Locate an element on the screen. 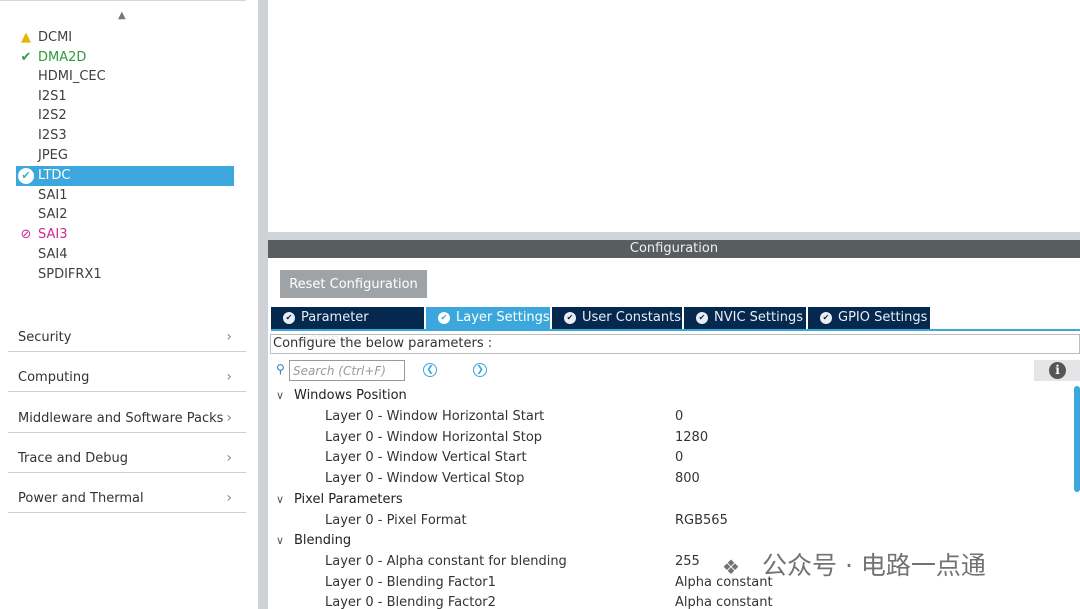  peripheral-label: SAI4 is located at coordinates (53, 254).